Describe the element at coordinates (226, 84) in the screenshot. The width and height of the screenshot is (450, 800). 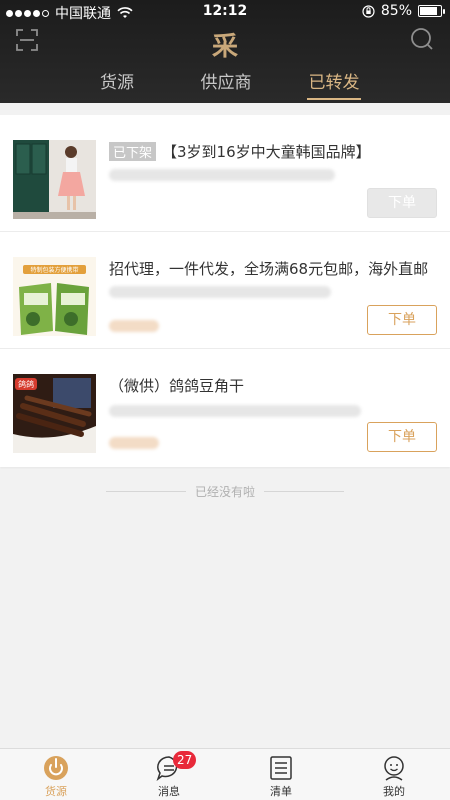
I see `tab-supplier: 供应商` at that location.